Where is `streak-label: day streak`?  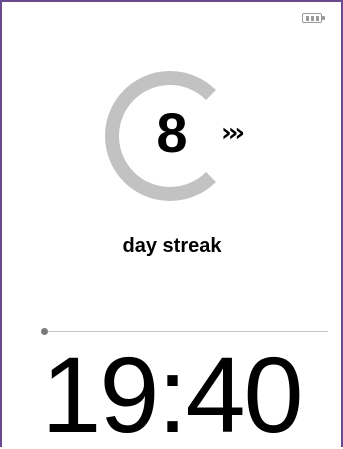 streak-label: day streak is located at coordinates (172, 246).